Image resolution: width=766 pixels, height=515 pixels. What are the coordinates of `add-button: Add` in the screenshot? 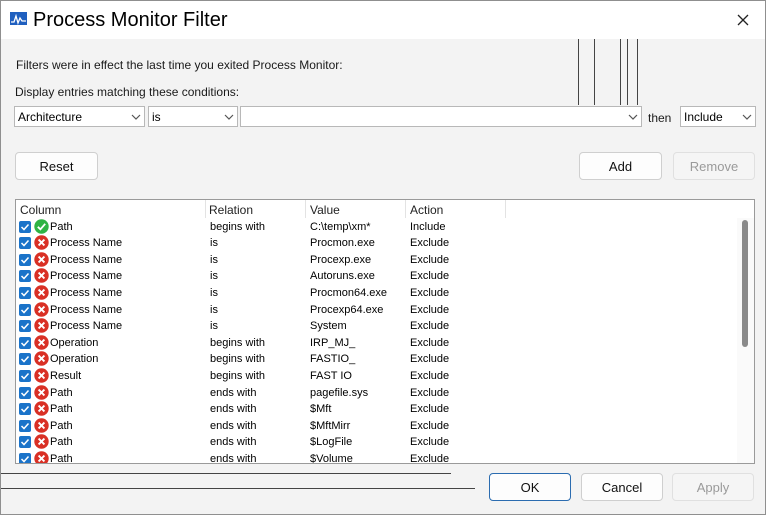 It's located at (620, 166).